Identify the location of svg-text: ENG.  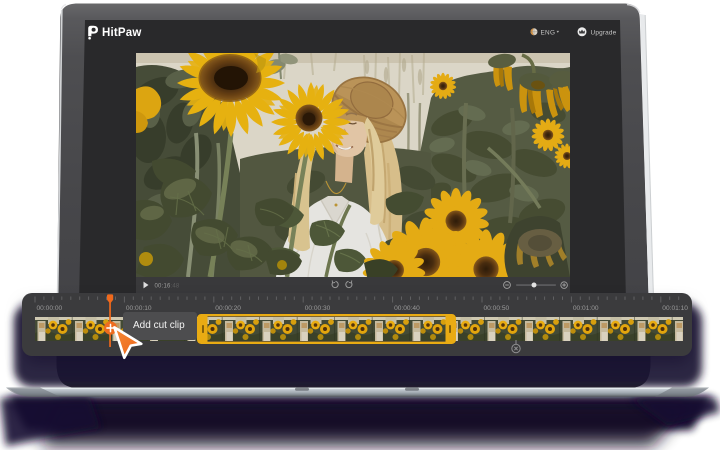
(548, 32).